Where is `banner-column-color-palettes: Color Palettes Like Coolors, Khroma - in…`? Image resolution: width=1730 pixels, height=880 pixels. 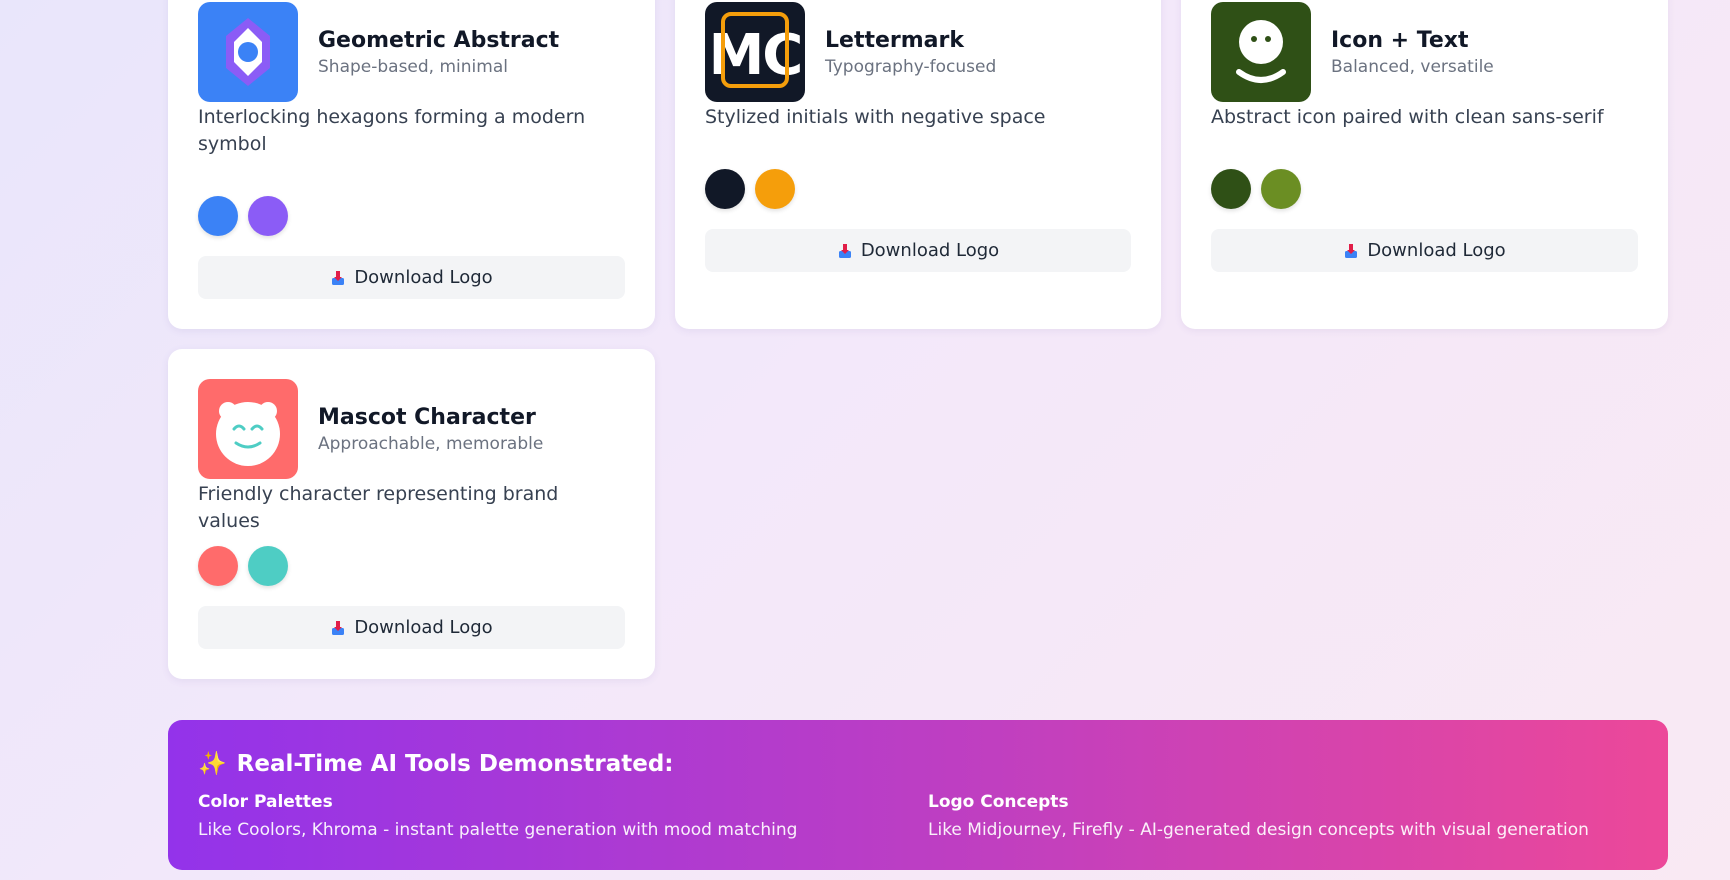 banner-column-color-palettes: Color Palettes Like Coolors, Khroma - in… is located at coordinates (497, 816).